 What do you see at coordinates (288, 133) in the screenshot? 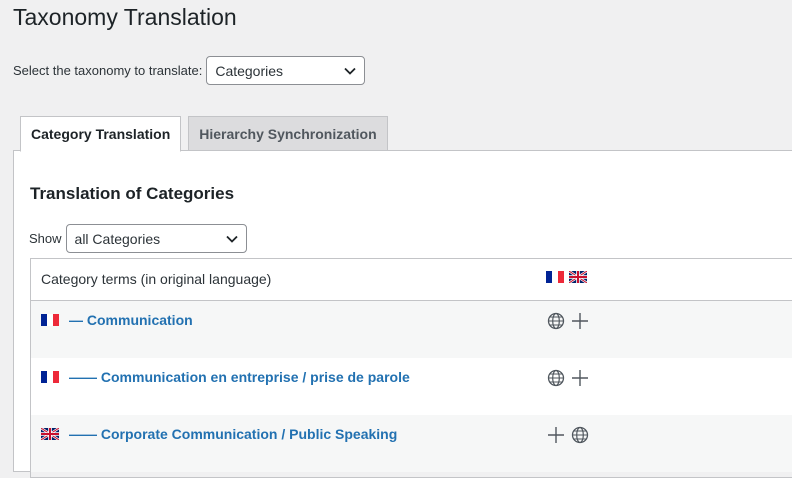
I see `tab-hierarchy-synchronization: Hierarchy Synchronization` at bounding box center [288, 133].